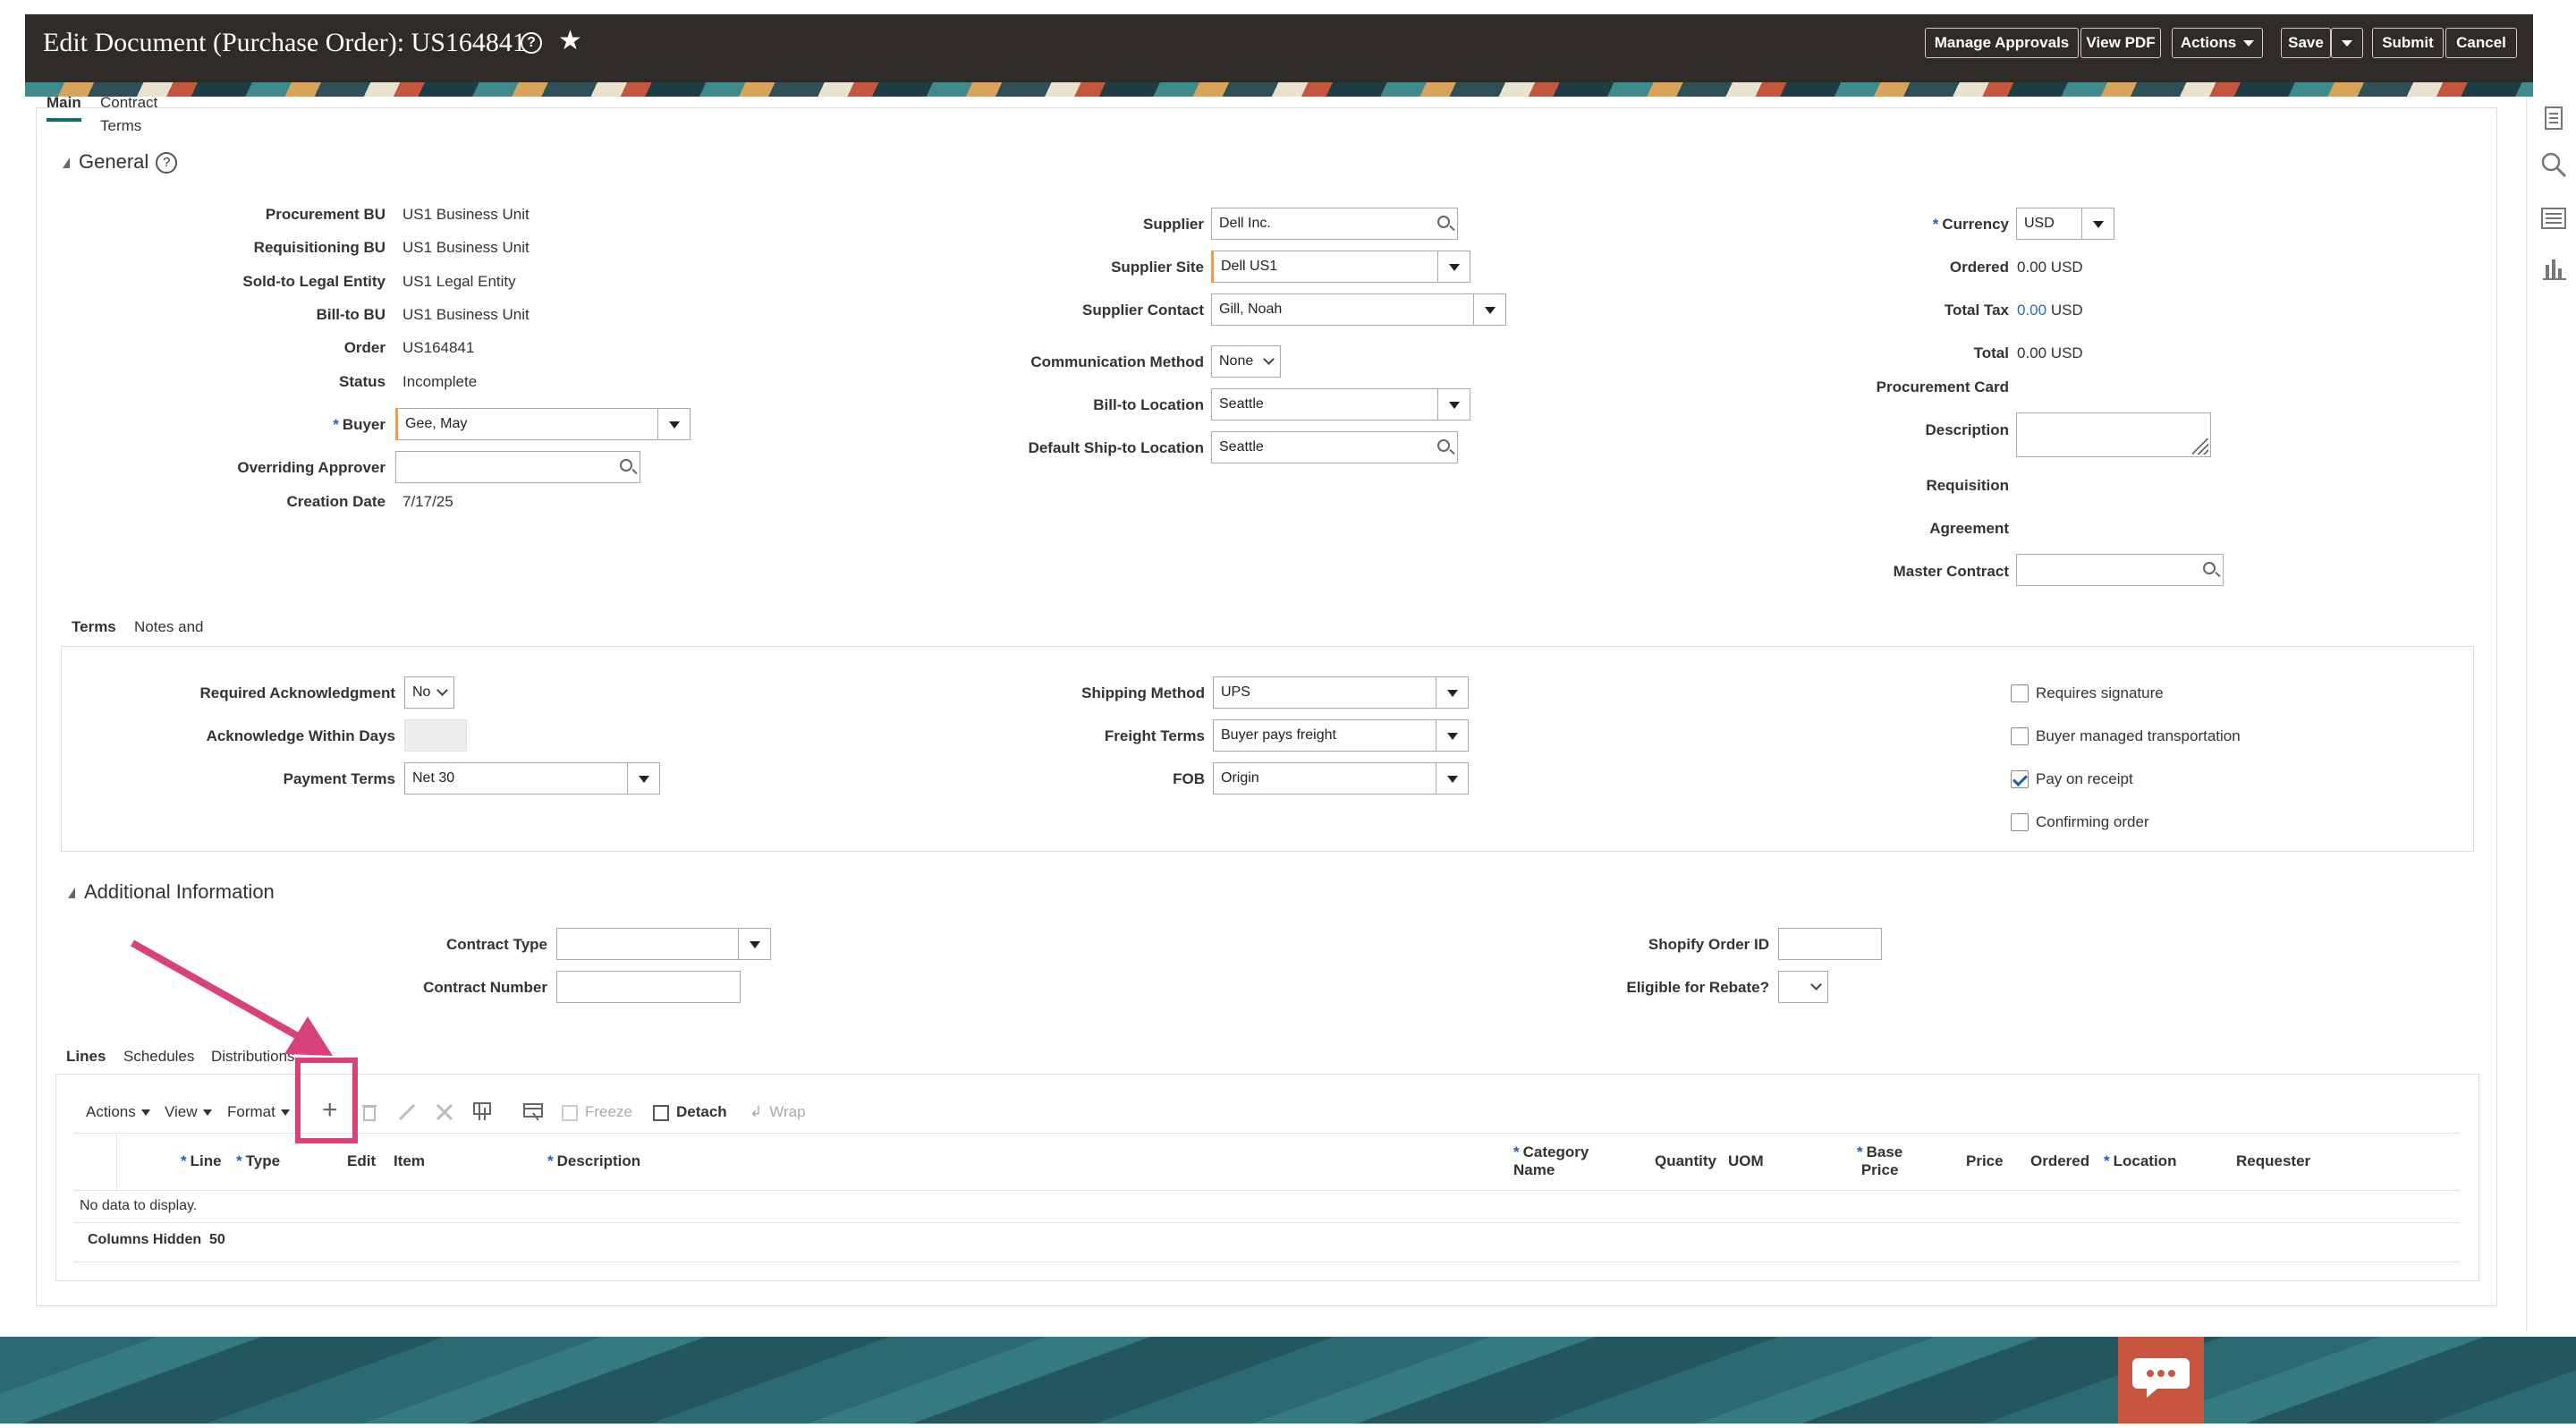 Image resolution: width=2576 pixels, height=1428 pixels. I want to click on description-textarea, so click(2113, 434).